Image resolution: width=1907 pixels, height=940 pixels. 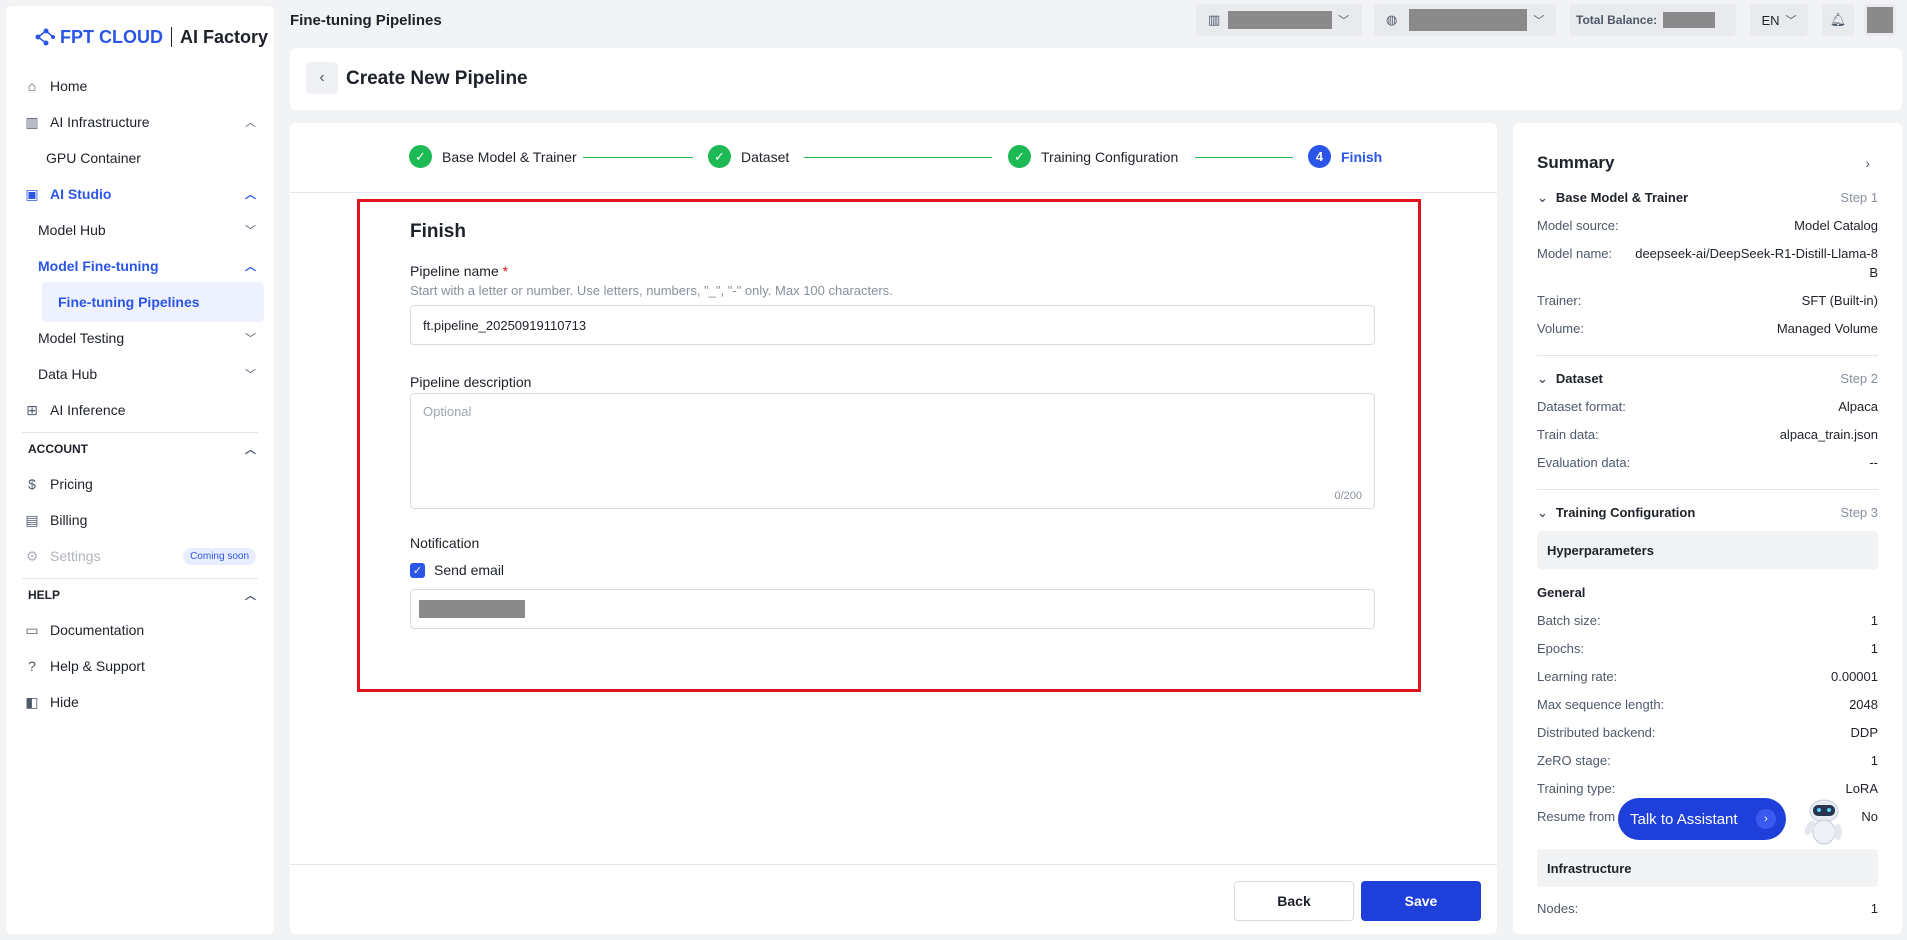 I want to click on description-placeholder: Optional, so click(x=447, y=411).